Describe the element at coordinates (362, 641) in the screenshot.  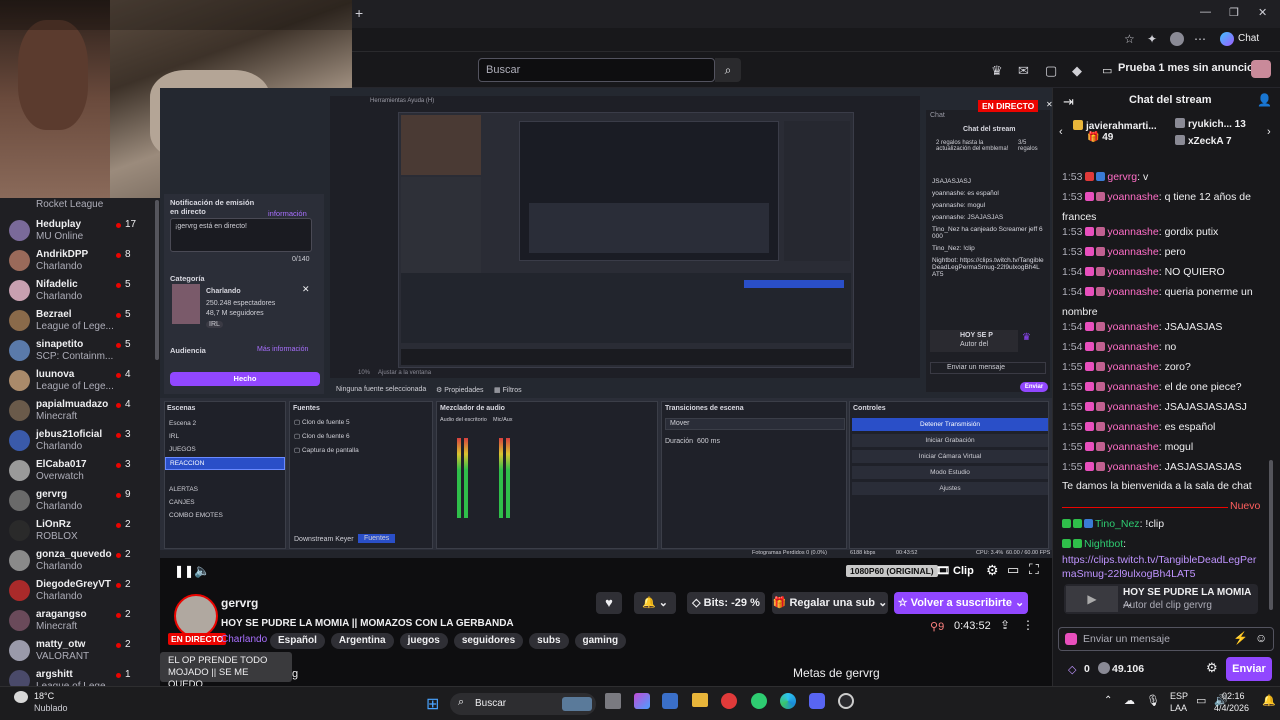
I see `stream-tag: Argentina` at that location.